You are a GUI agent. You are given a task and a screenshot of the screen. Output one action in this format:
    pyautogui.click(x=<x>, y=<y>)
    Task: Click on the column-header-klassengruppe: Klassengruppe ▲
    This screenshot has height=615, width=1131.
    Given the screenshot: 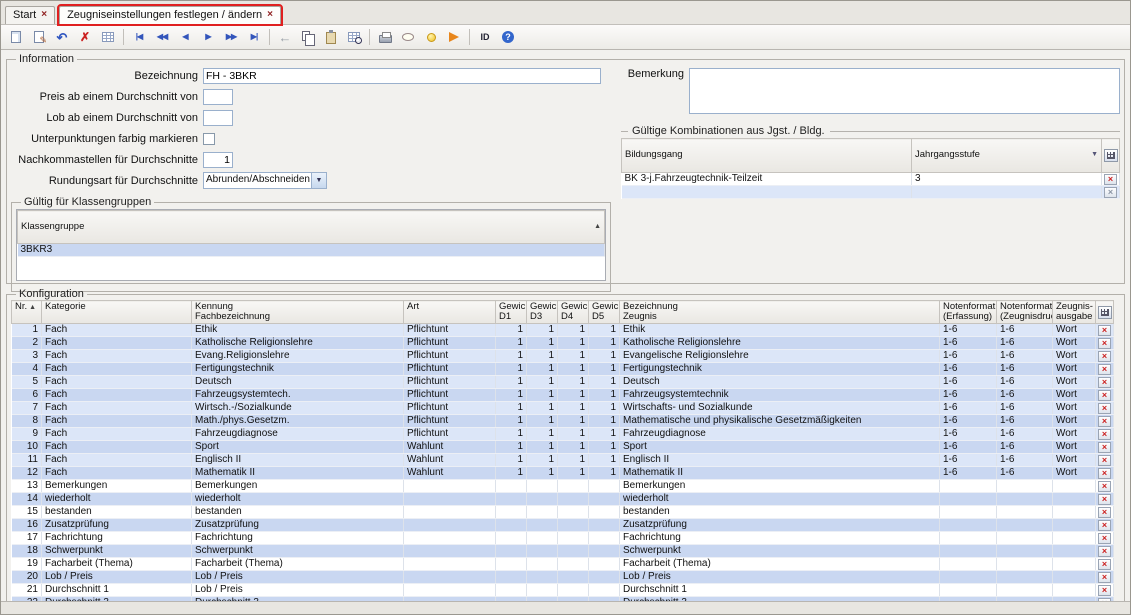 What is the action you would take?
    pyautogui.click(x=311, y=227)
    